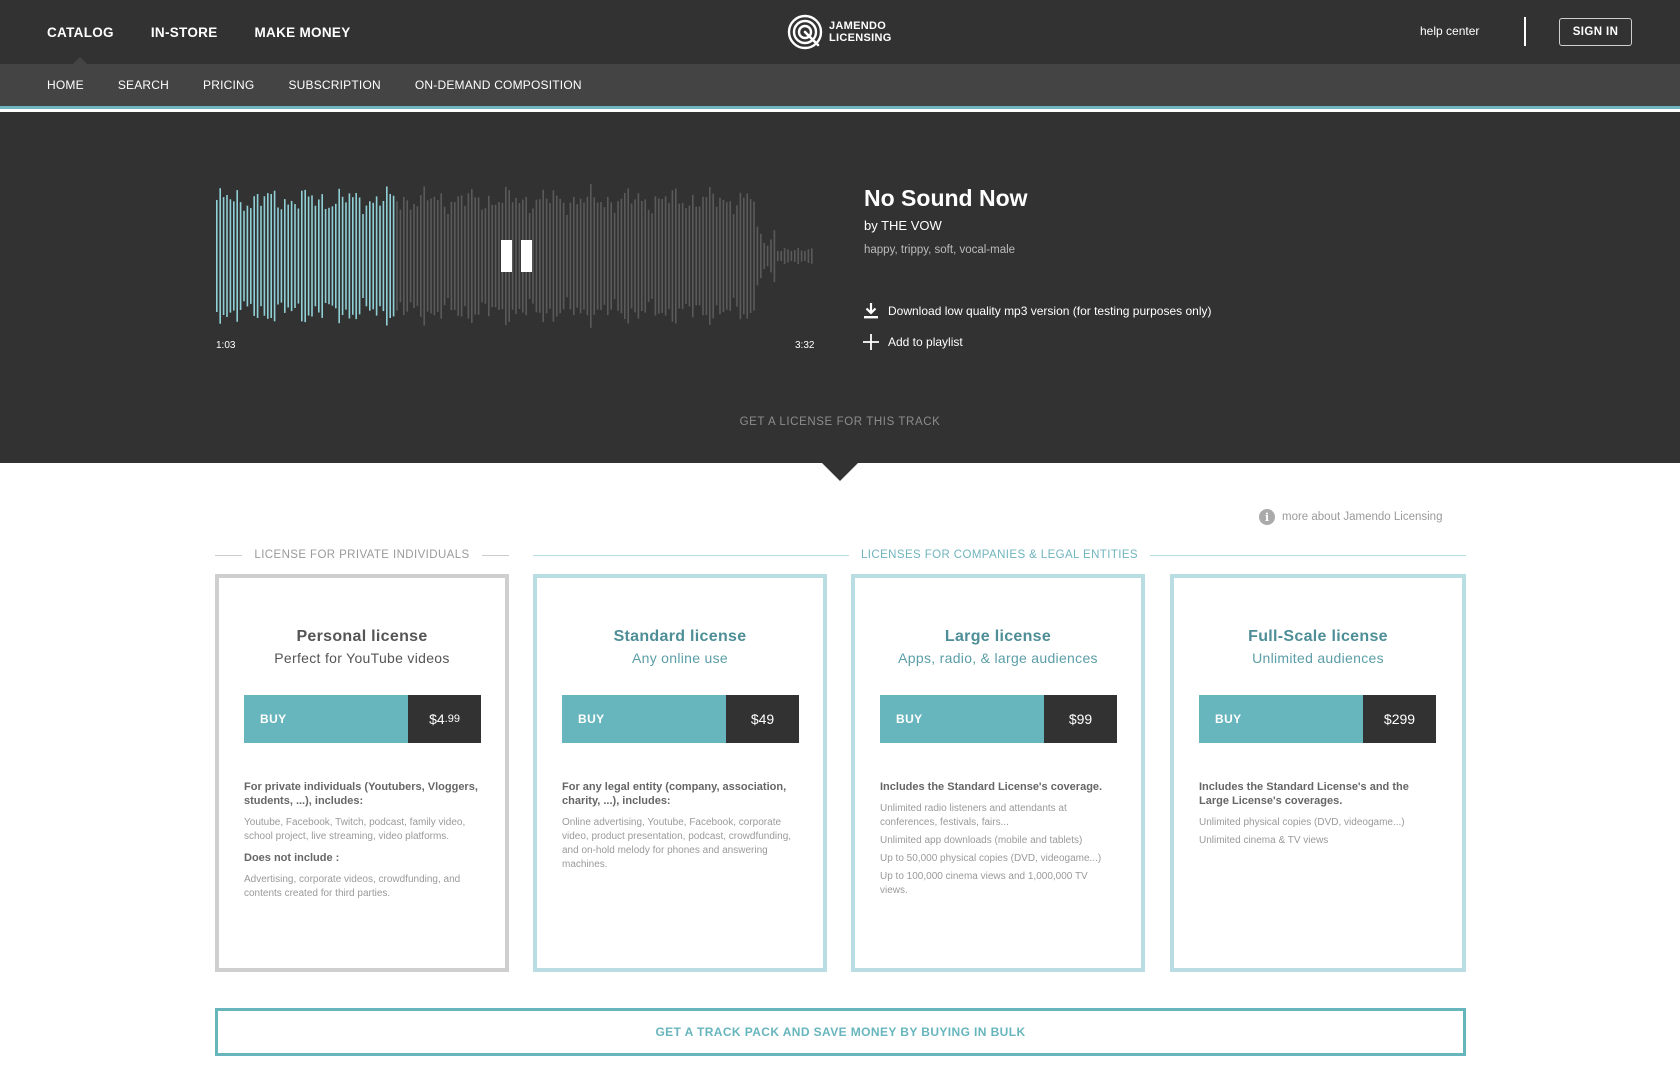 Image resolution: width=1680 pixels, height=1080 pixels. I want to click on more-about-label: more about Jamendo Licensing, so click(1362, 517).